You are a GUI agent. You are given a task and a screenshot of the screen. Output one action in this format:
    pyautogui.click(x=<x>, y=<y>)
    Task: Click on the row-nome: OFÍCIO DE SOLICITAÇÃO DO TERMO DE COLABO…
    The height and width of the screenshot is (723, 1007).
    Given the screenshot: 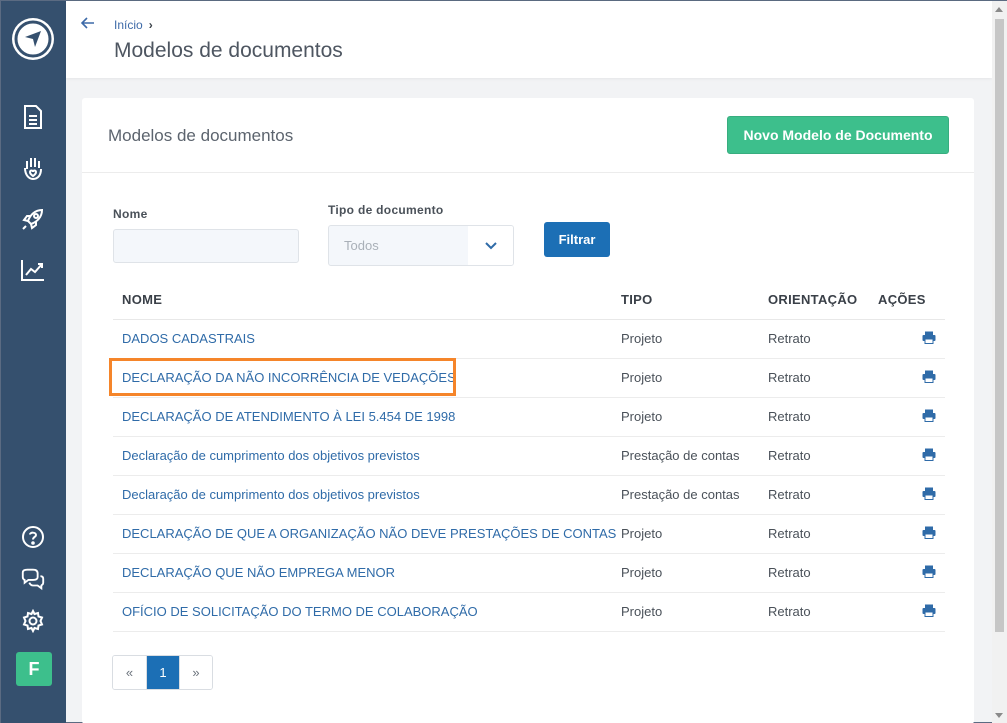 What is the action you would take?
    pyautogui.click(x=367, y=612)
    